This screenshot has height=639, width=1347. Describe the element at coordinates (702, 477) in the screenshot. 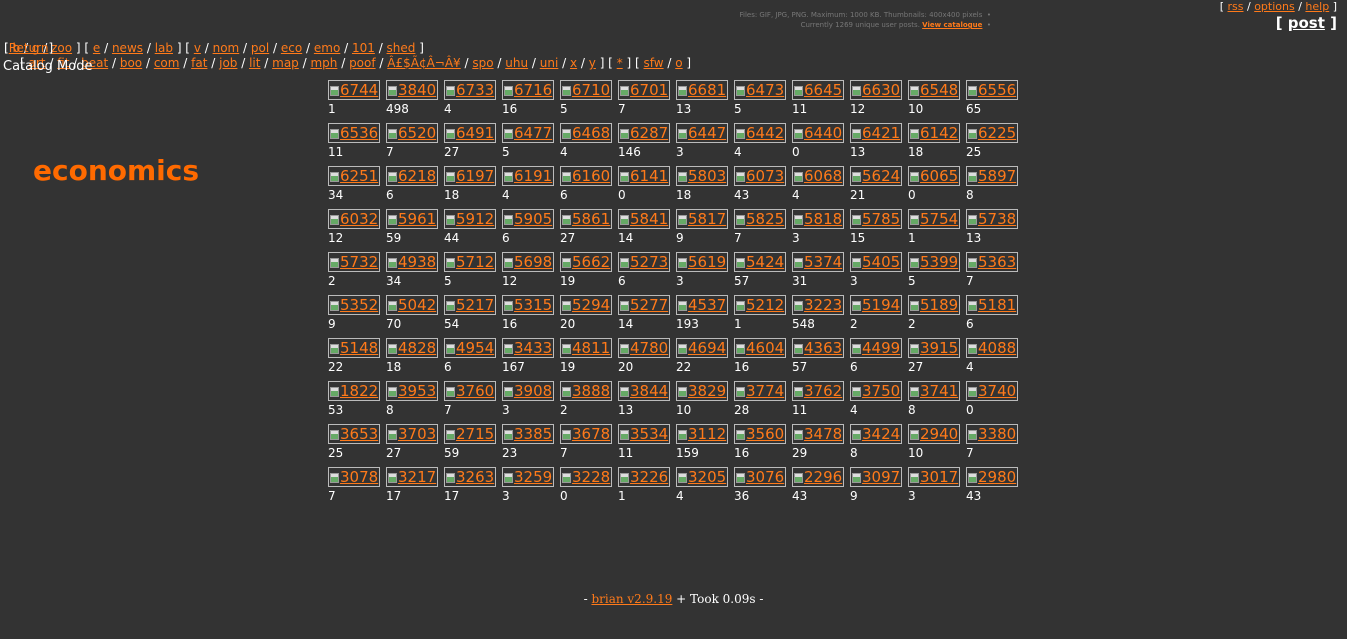

I see `thread-thumbnail-link: 3205` at that location.